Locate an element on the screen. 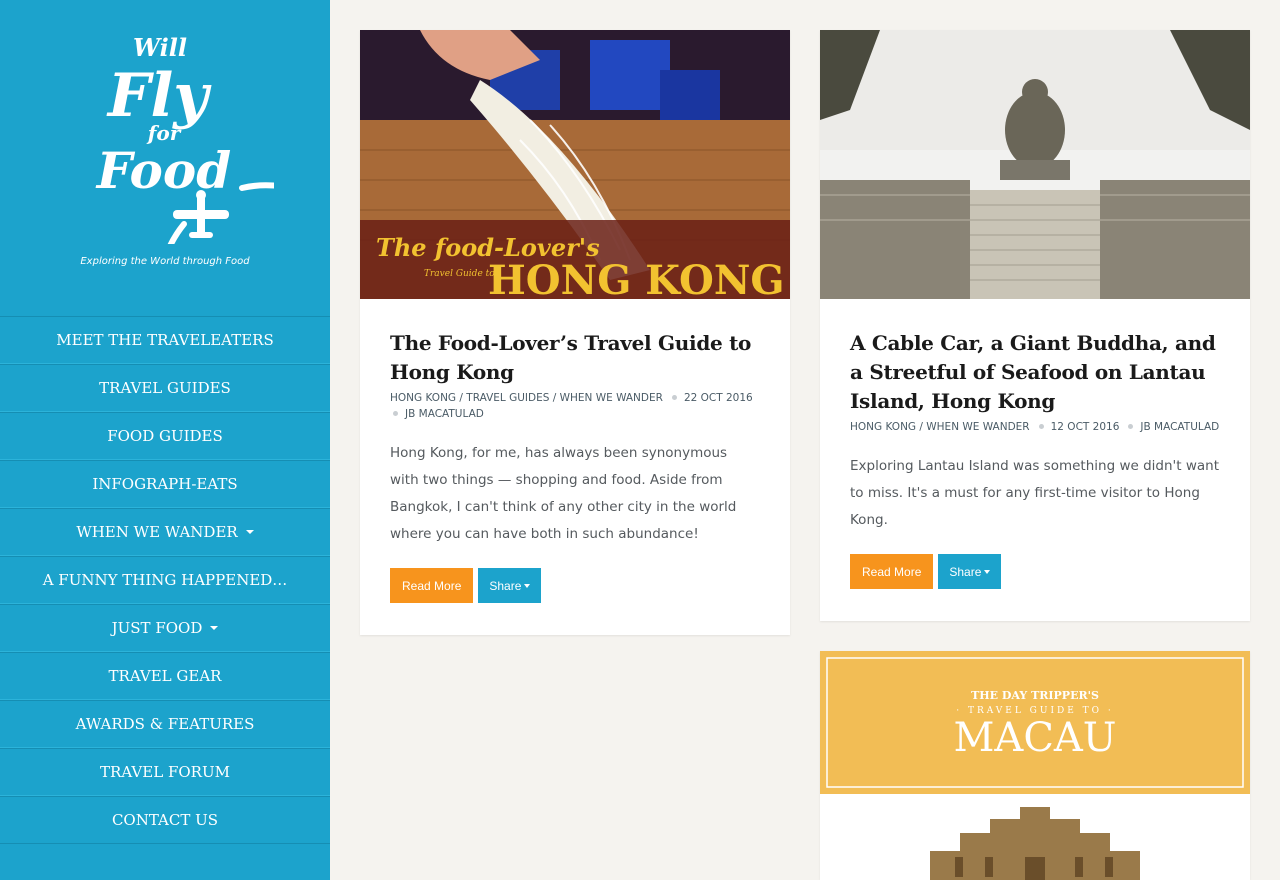 This screenshot has height=880, width=1280. nav-label: CONTACT US is located at coordinates (165, 820).